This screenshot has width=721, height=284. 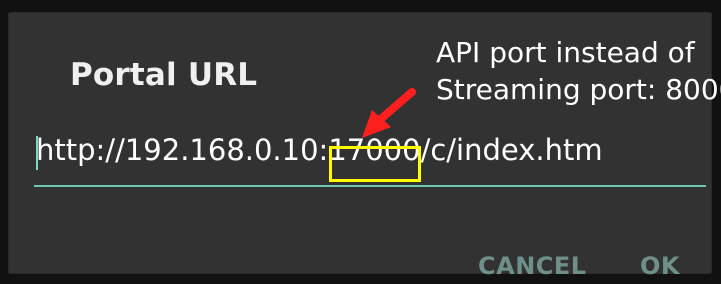 I want to click on port-highlight-box, so click(x=375, y=164).